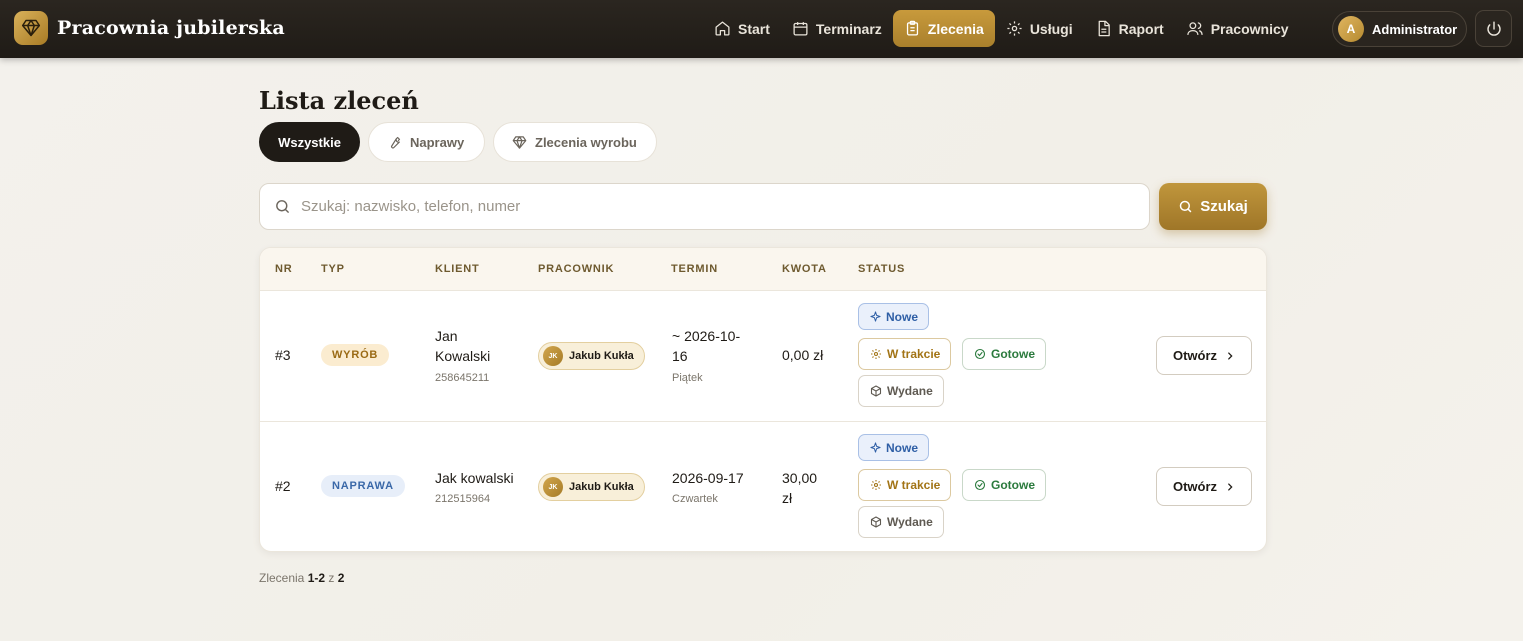 This screenshot has height=641, width=1523. What do you see at coordinates (980, 354) in the screenshot?
I see `check-circle-icon` at bounding box center [980, 354].